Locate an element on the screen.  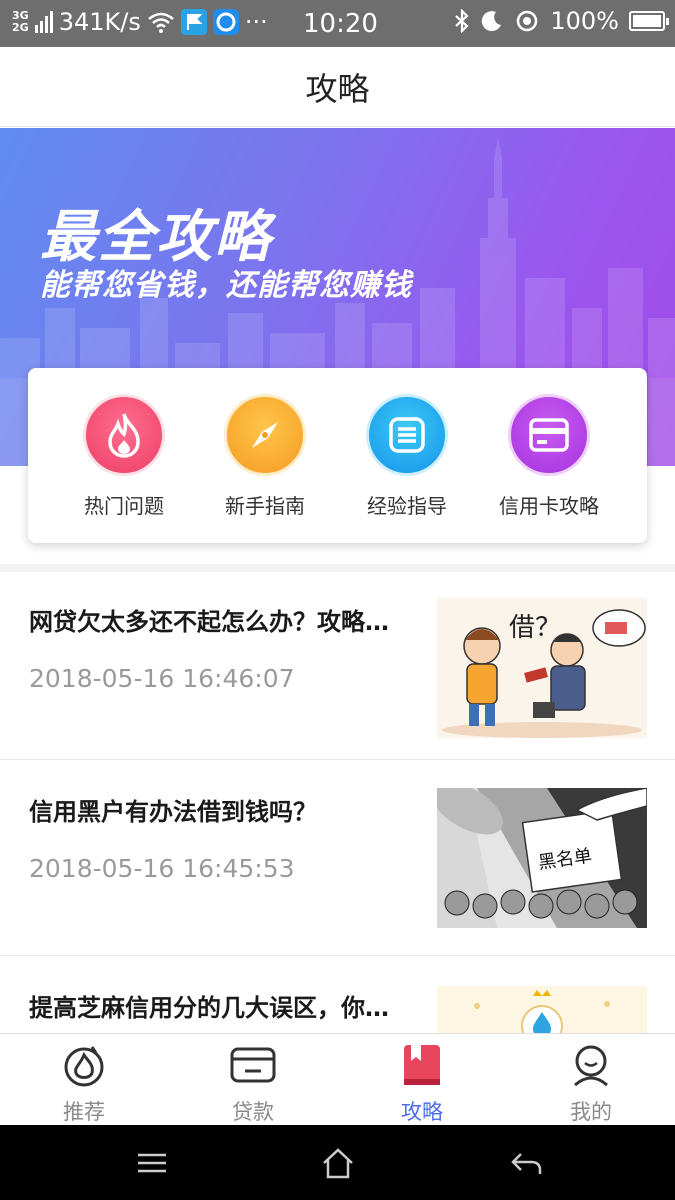
category-label: 热门问题 is located at coordinates (124, 506).